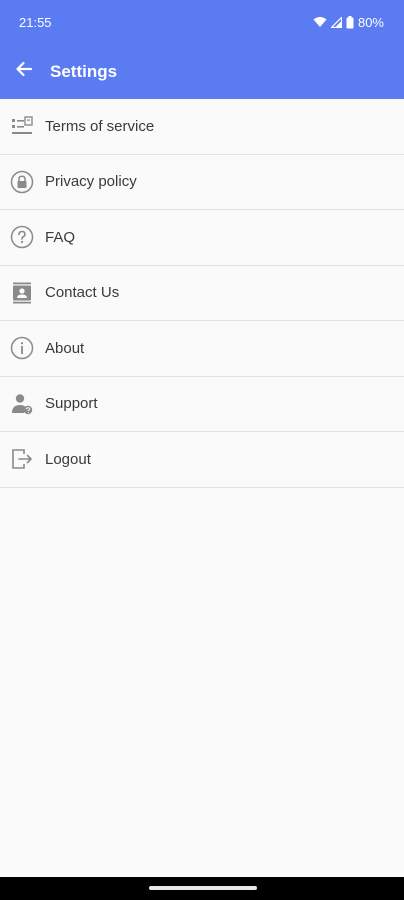 Image resolution: width=404 pixels, height=900 pixels. Describe the element at coordinates (65, 348) in the screenshot. I see `menu-item-label: About` at that location.